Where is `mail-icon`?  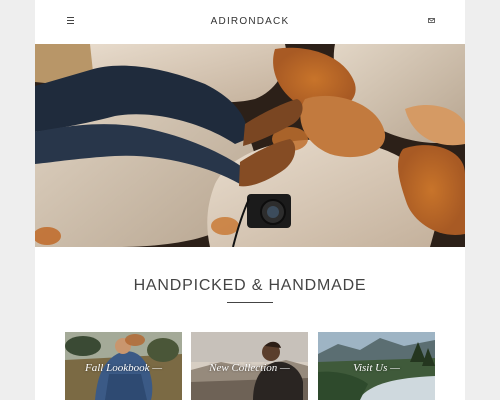 mail-icon is located at coordinates (431, 20).